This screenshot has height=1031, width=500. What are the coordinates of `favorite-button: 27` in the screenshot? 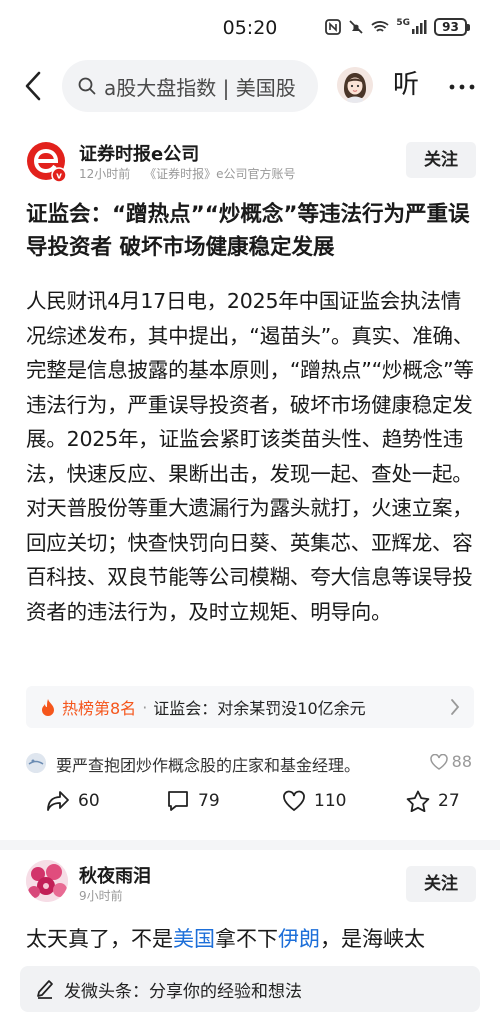 It's located at (433, 801).